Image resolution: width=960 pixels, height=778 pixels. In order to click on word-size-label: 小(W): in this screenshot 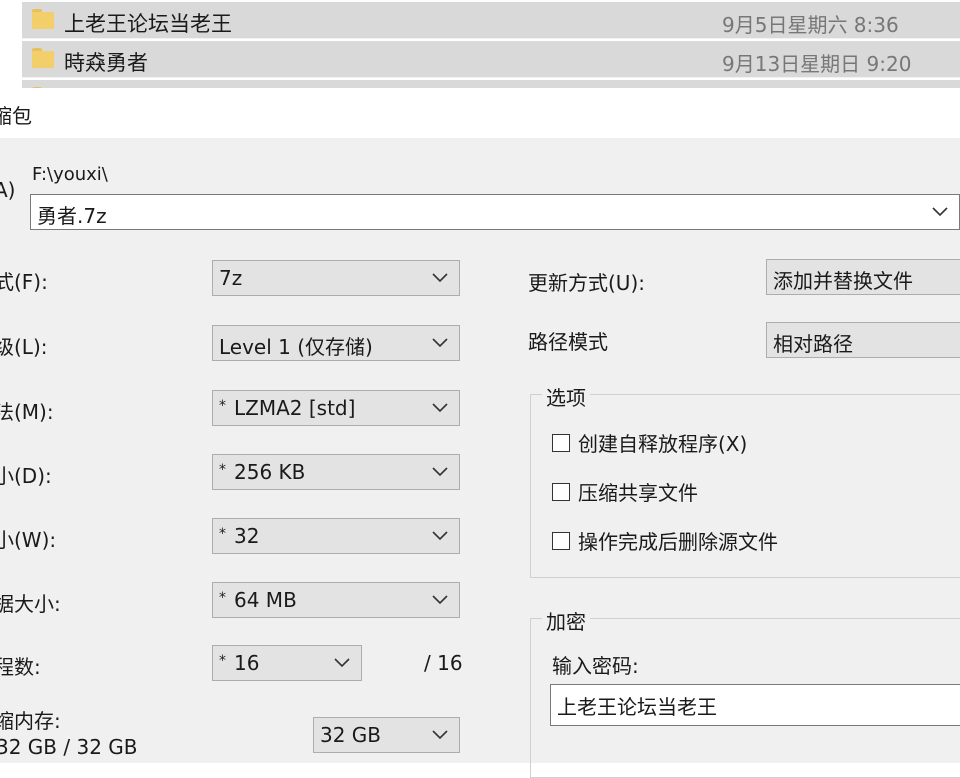, I will do `click(28, 540)`.